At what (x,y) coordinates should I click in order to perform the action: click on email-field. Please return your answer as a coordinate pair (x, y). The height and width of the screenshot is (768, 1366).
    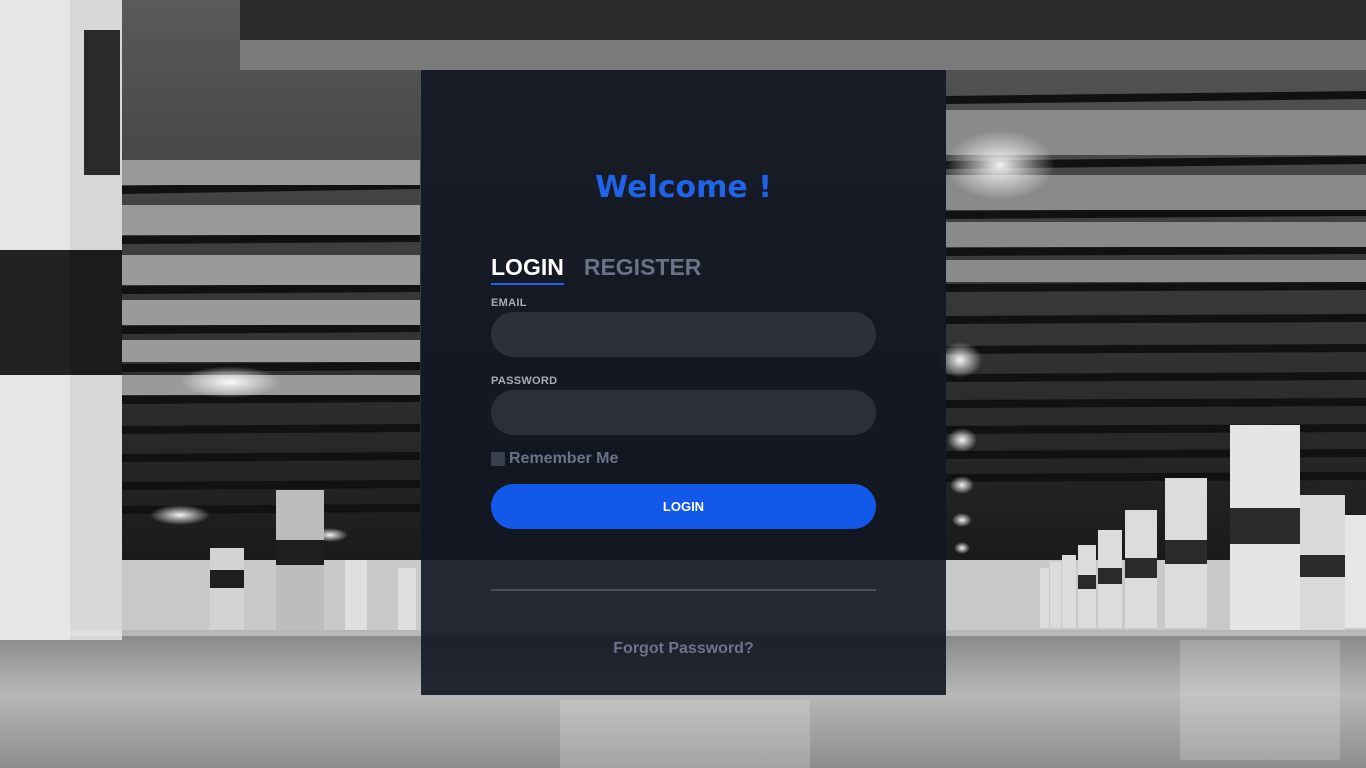
    Looking at the image, I should click on (683, 334).